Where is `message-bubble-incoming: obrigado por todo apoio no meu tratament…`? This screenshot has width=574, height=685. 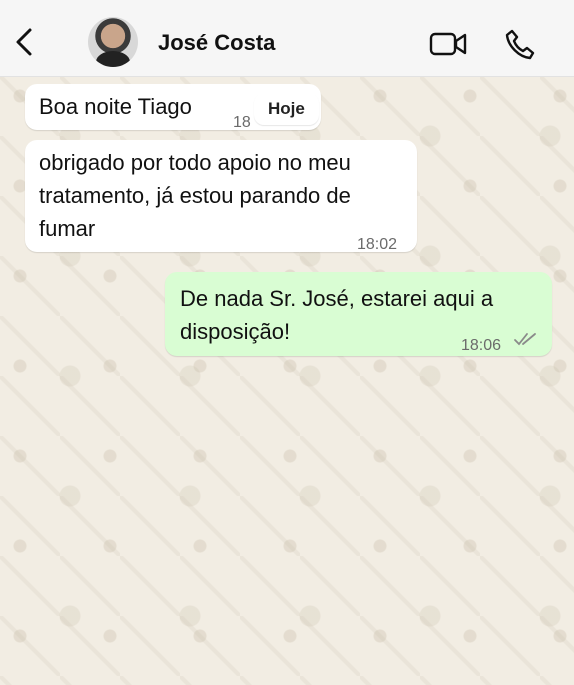 message-bubble-incoming: obrigado por todo apoio no meu tratament… is located at coordinates (221, 196).